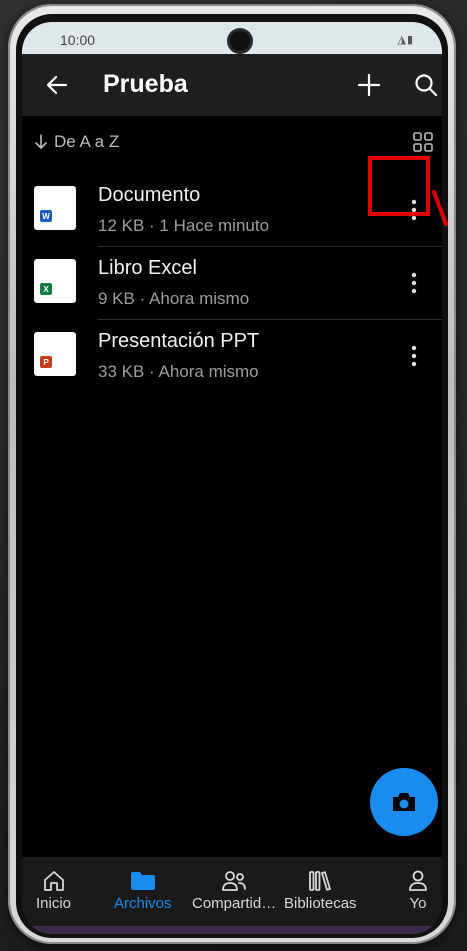 This screenshot has width=467, height=951. Describe the element at coordinates (87, 141) in the screenshot. I see `sort-label: De A a Z` at that location.